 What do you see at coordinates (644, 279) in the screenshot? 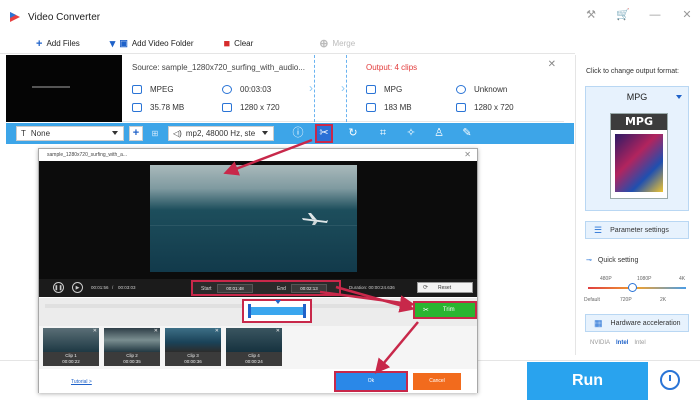
I see `quality-label-1080p: 1080P` at bounding box center [644, 279].